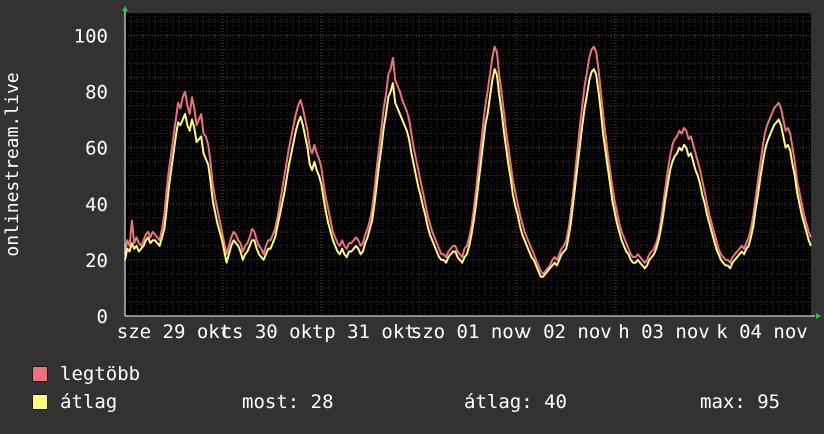 Image resolution: width=824 pixels, height=434 pixels. Describe the element at coordinates (102, 317) in the screenshot. I see `y-tick-label: 0` at that location.